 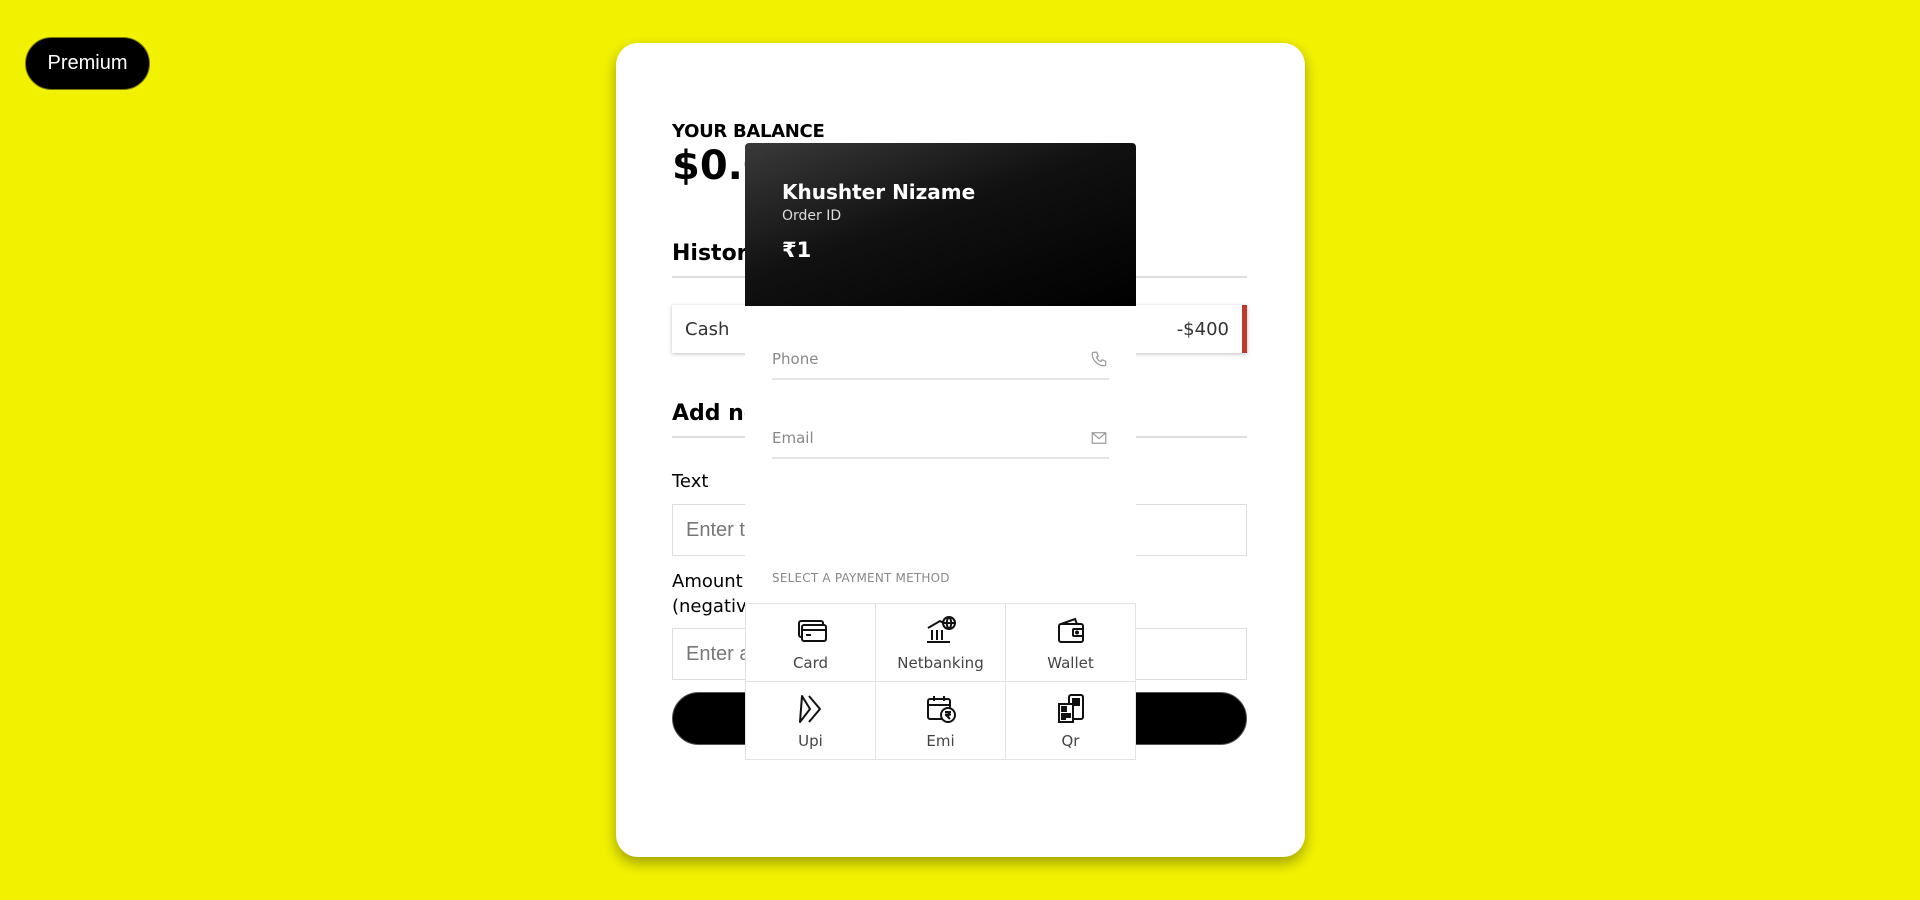 I want to click on payment-methods-grid: Card Netbanking Wallet Upi Emi Qr, so click(x=940, y=681).